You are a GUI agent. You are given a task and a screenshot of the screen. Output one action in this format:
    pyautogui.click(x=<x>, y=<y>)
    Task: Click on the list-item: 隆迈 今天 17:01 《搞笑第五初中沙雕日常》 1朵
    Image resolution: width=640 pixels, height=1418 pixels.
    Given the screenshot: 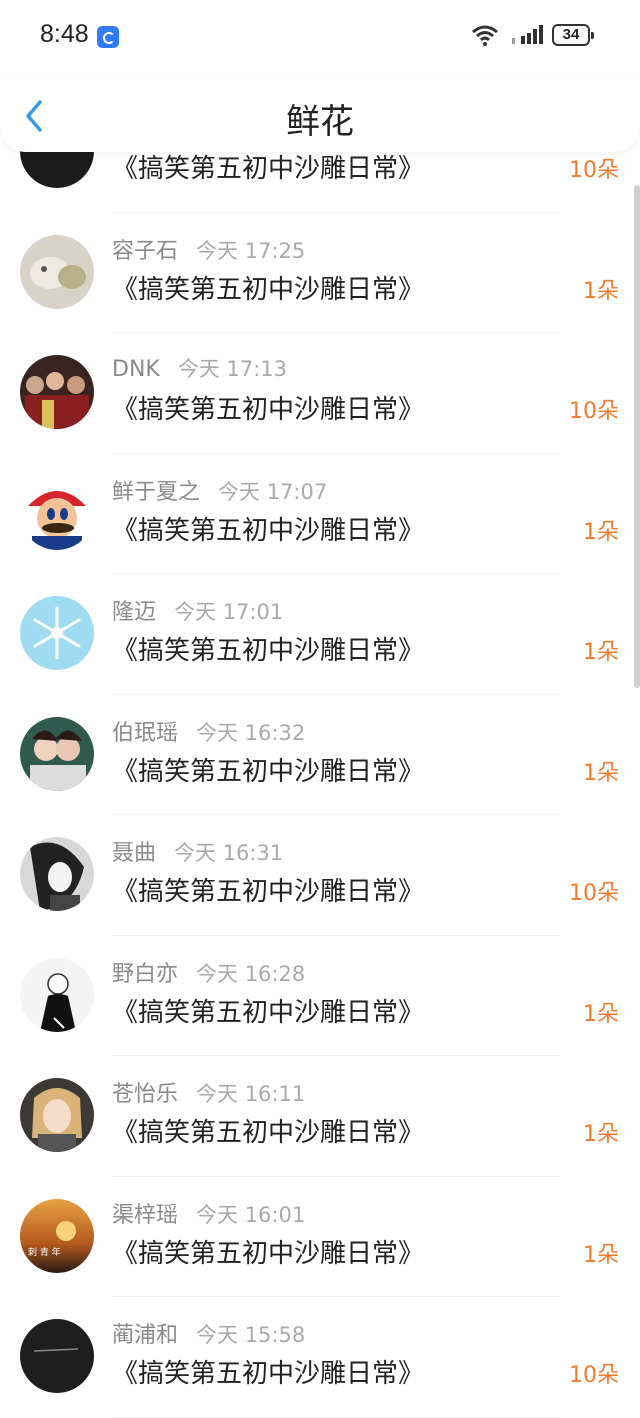 What is the action you would take?
    pyautogui.click(x=320, y=634)
    